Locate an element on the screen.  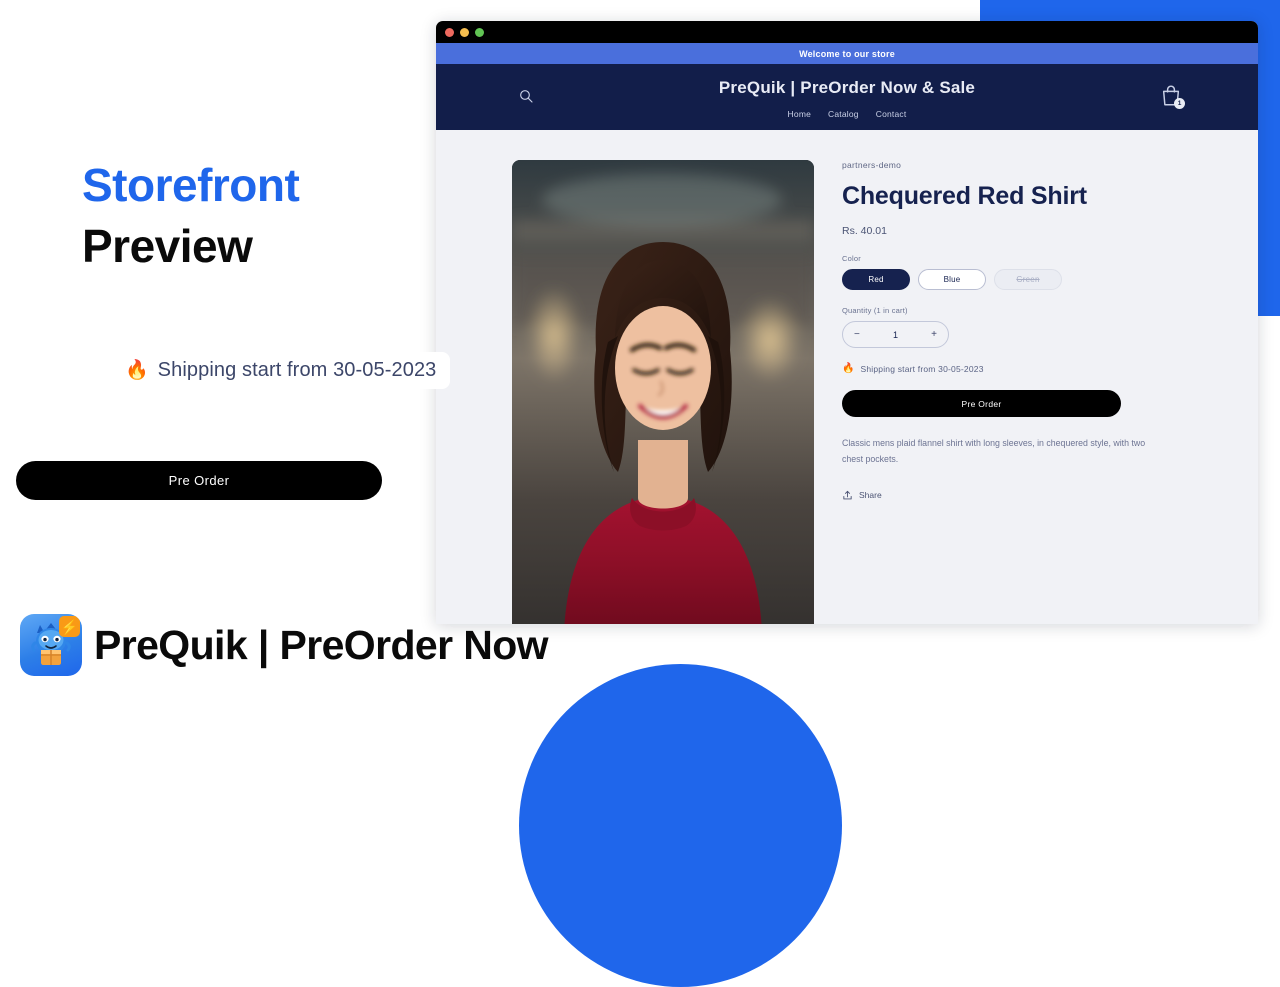
product-vendor: partners-demo is located at coordinates (872, 165).